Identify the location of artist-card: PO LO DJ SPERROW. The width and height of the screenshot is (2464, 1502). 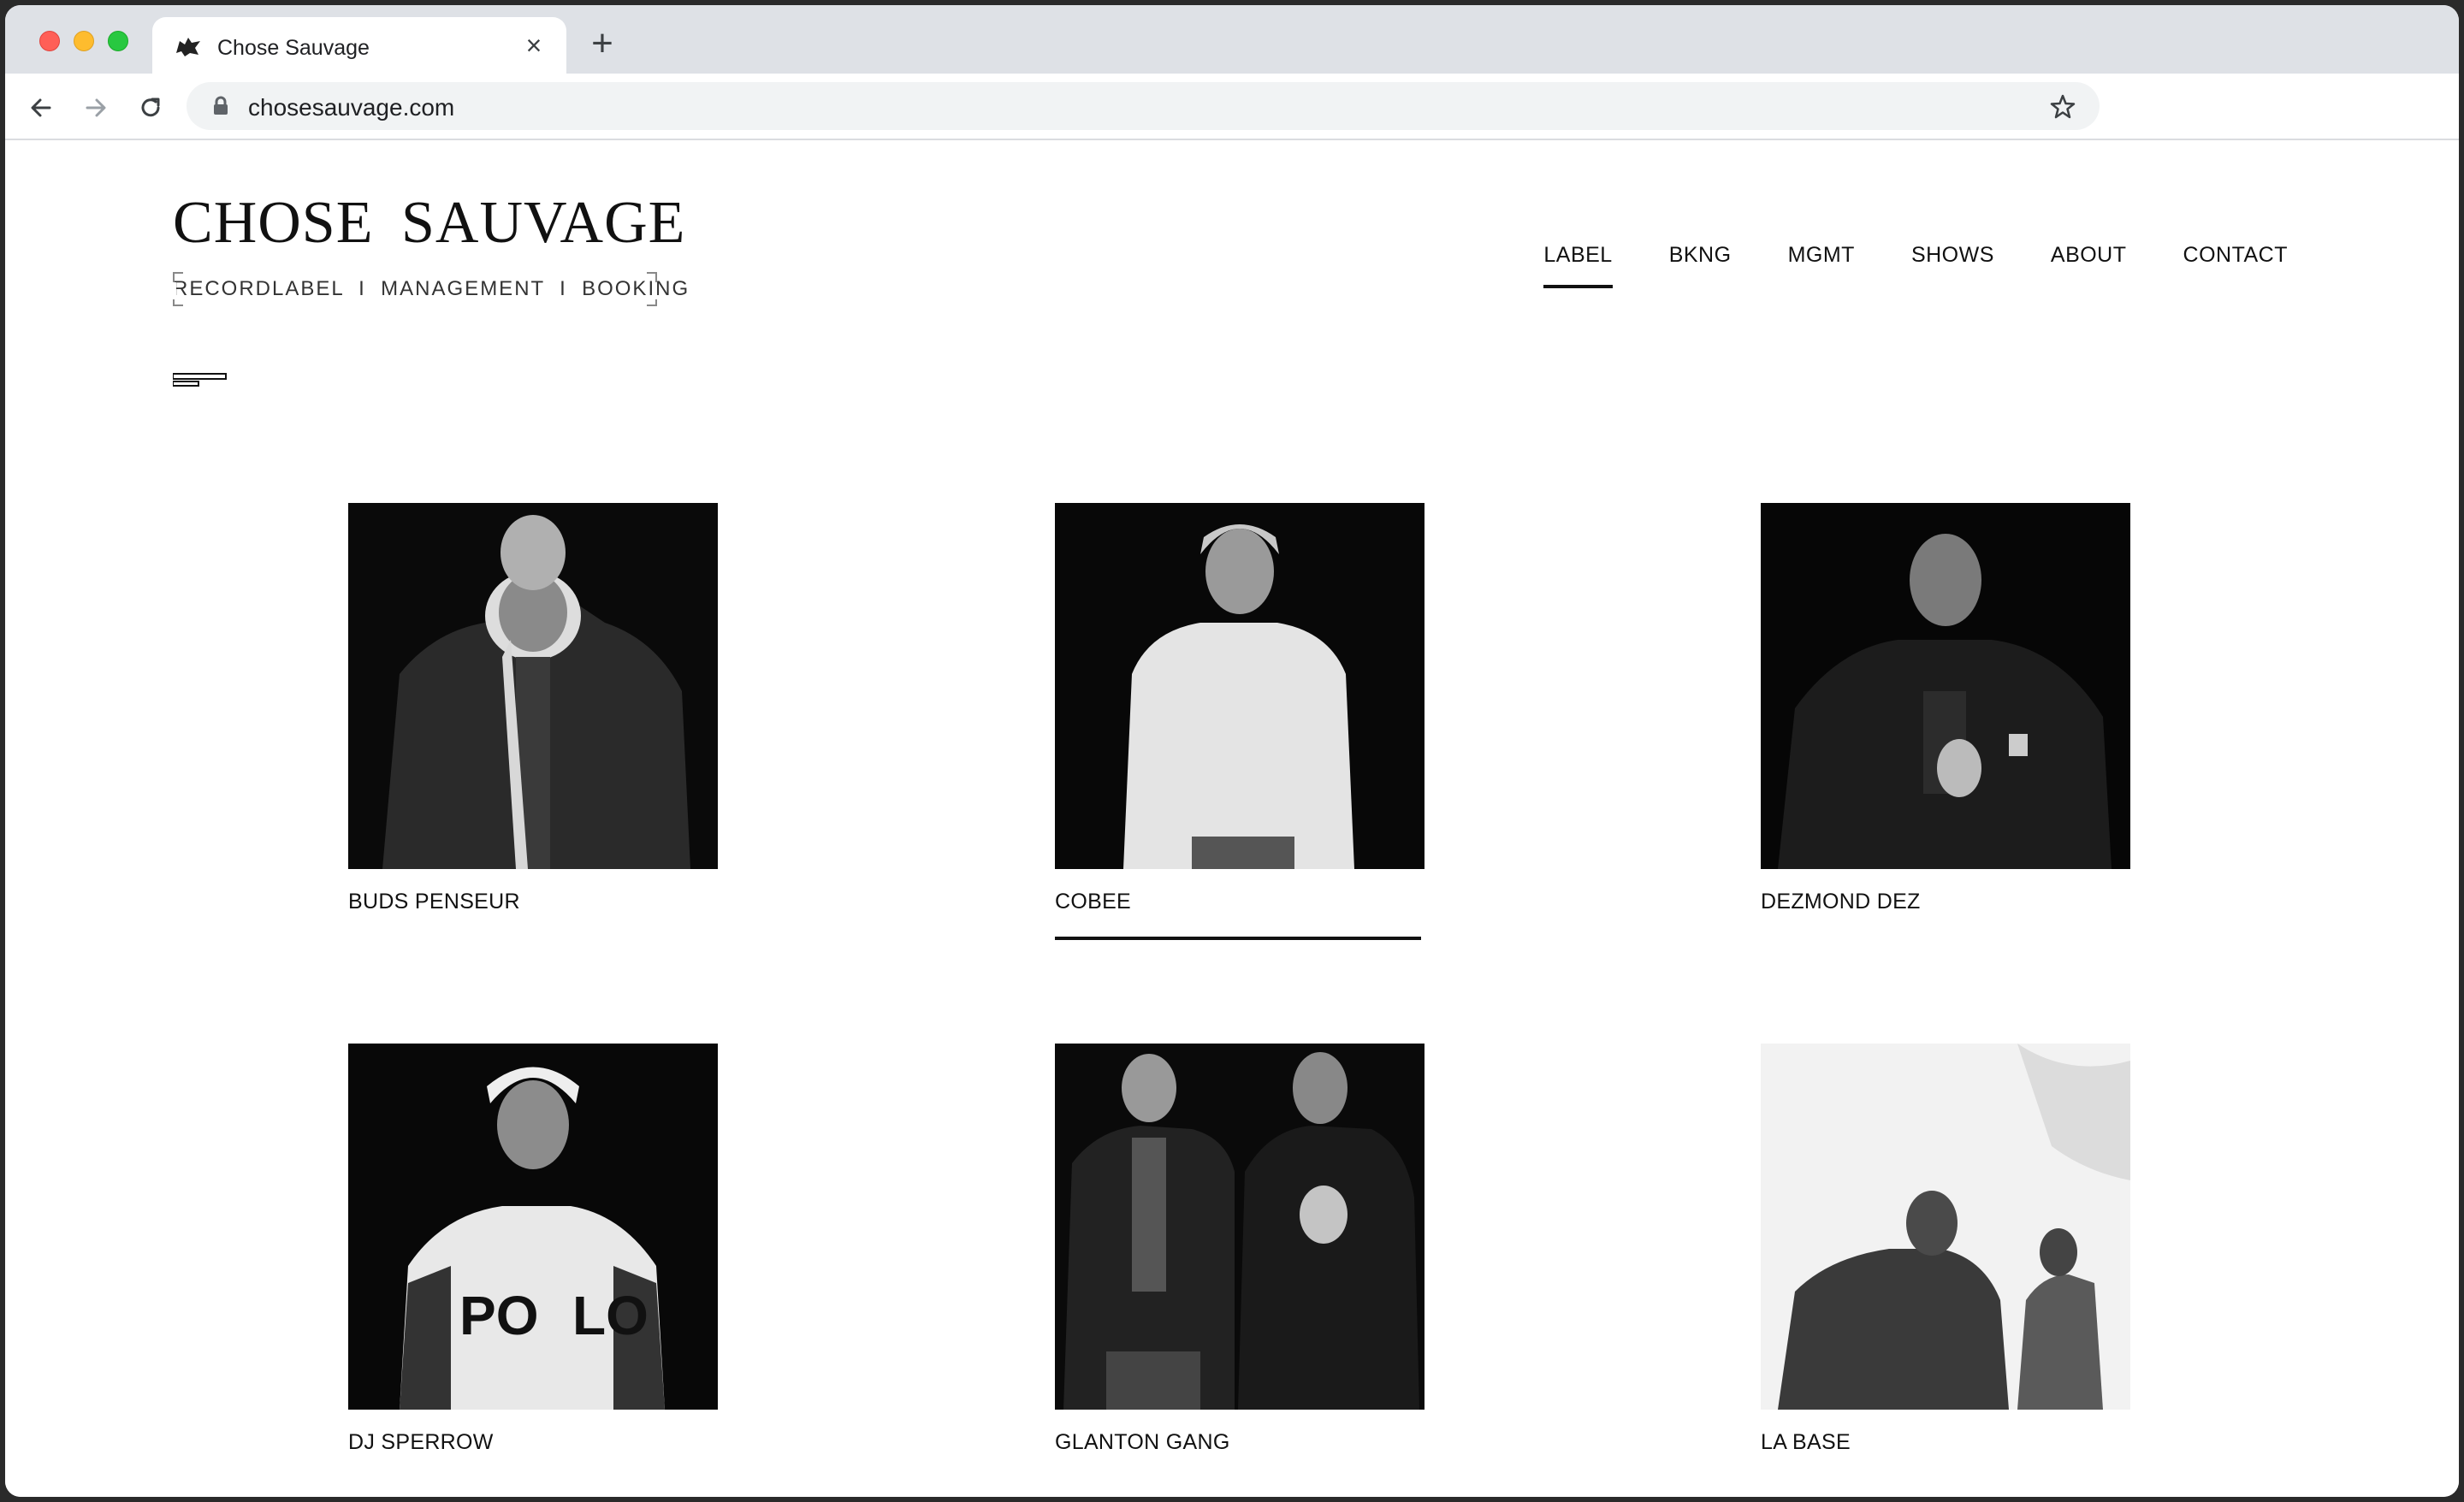
(533, 1249).